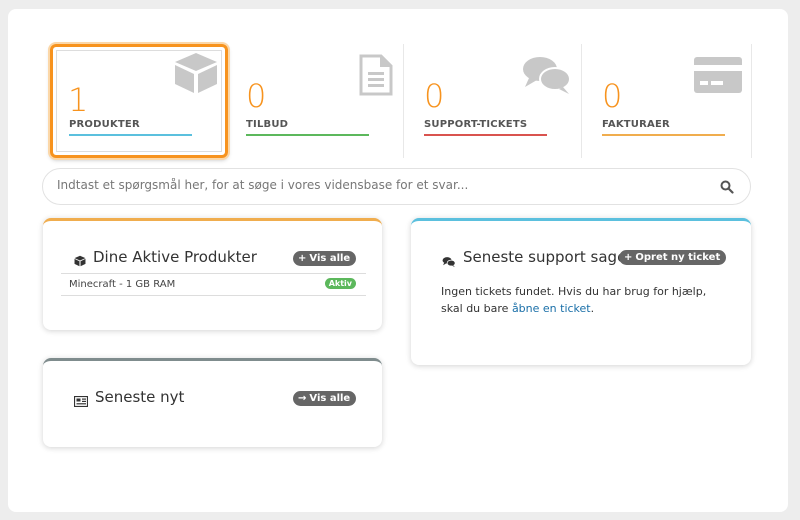 The image size is (800, 520). Describe the element at coordinates (727, 188) in the screenshot. I see `search-icon` at that location.